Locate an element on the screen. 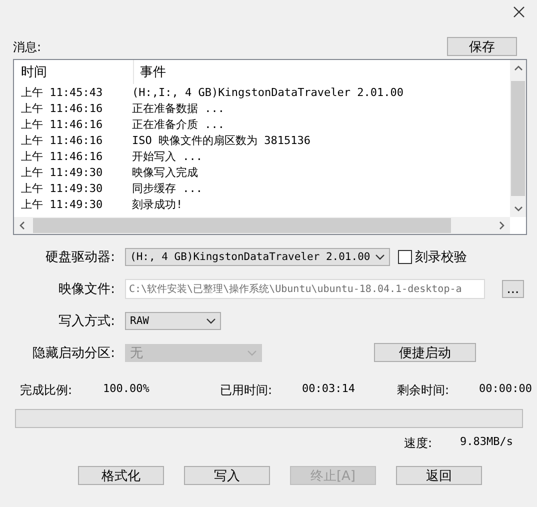 The width and height of the screenshot is (537, 507). stat-value: 00:03:14 is located at coordinates (329, 389).